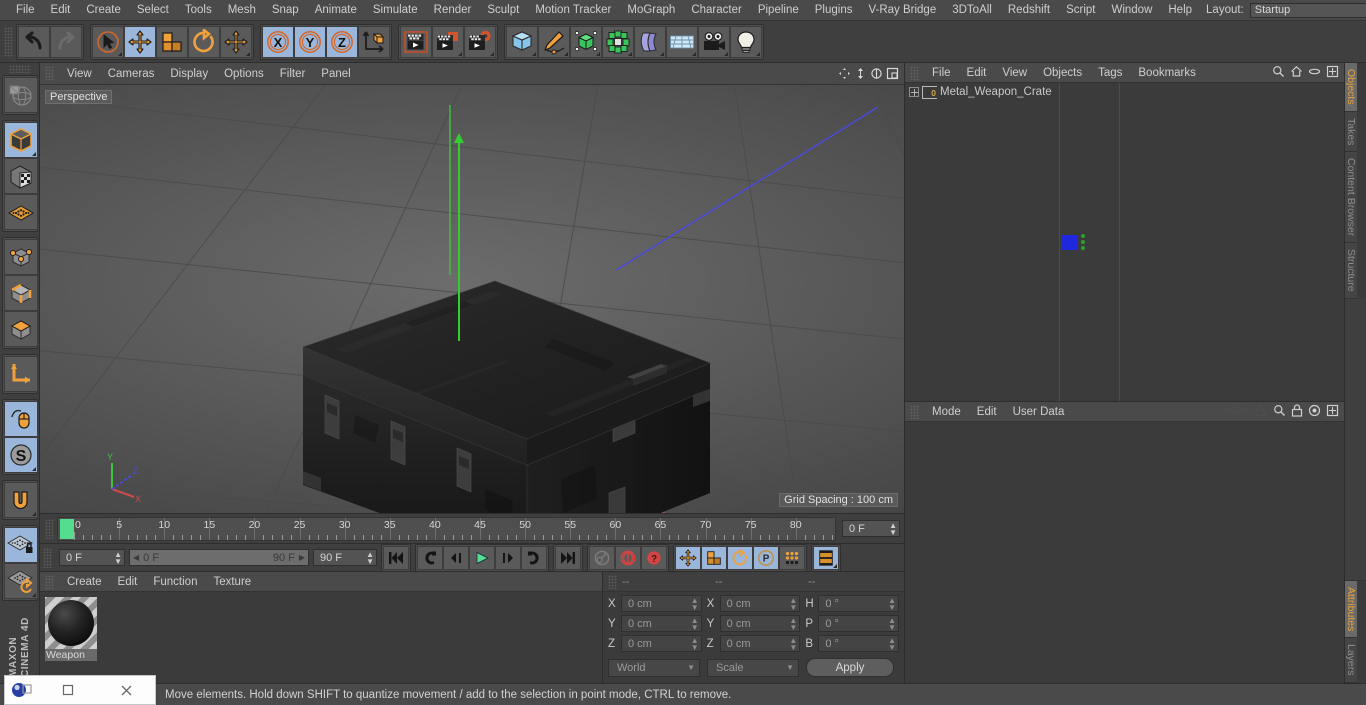  Describe the element at coordinates (661, 603) in the screenshot. I see `coordinate-field-position-0: 0 cm ▲ ▼` at that location.